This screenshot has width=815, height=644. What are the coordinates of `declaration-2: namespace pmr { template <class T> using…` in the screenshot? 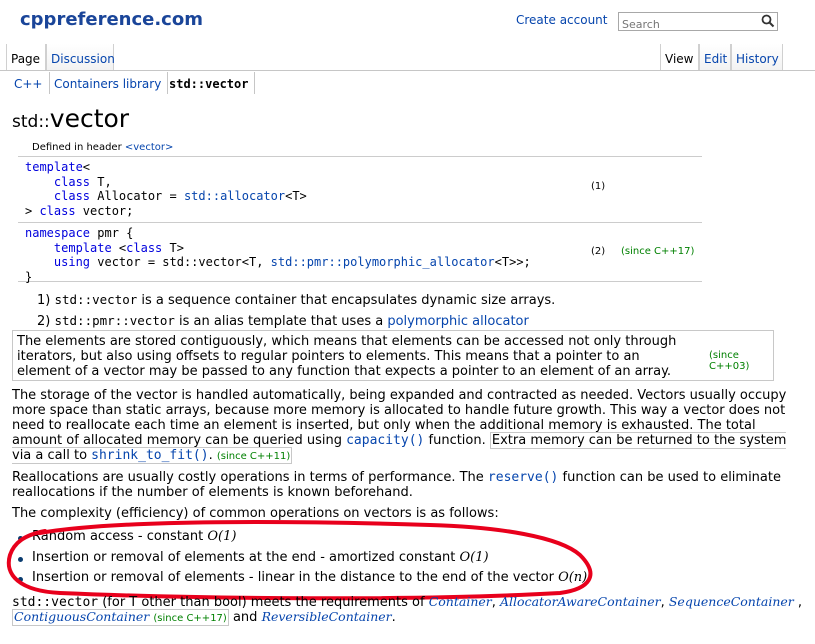 It's located at (360, 253).